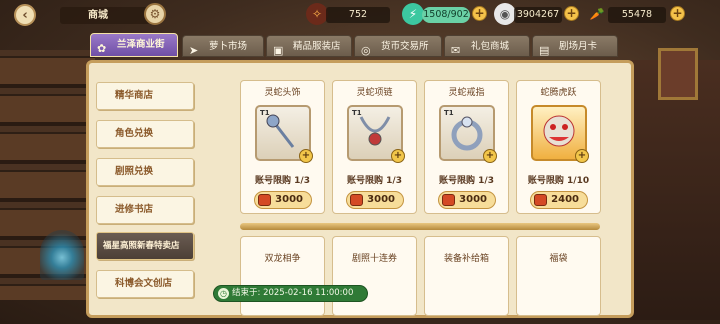 Image resolution: width=720 pixels, height=324 pixels. What do you see at coordinates (282, 259) in the screenshot?
I see `product-name: 双龙相争` at bounding box center [282, 259].